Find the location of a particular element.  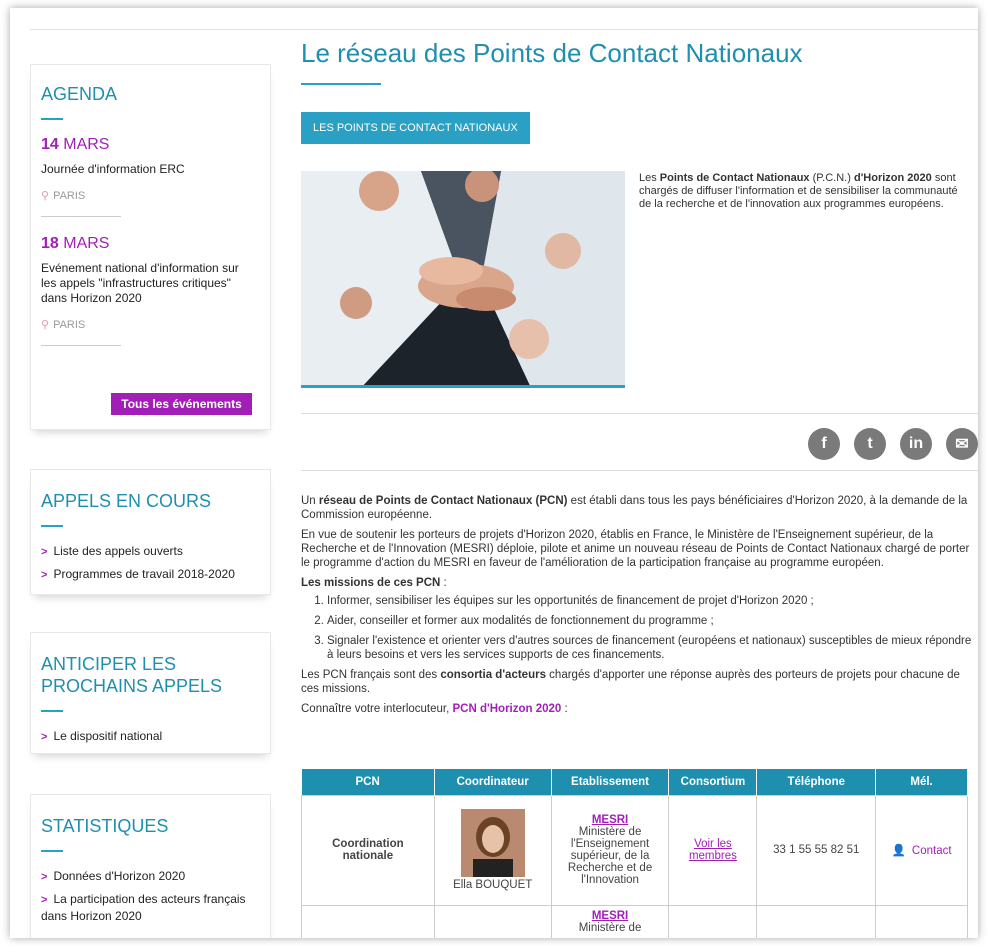

consortium-cell is located at coordinates (713, 921).